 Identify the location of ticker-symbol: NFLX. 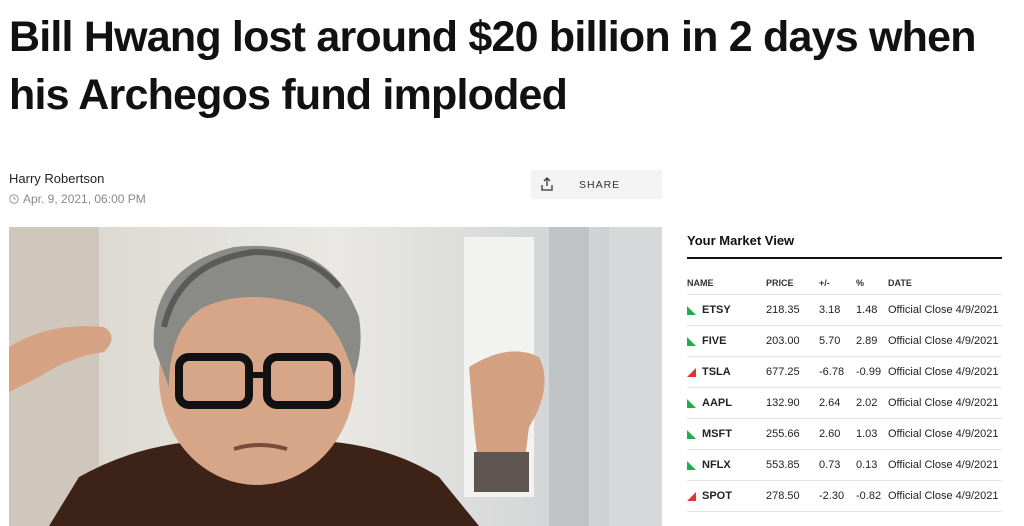
(716, 465).